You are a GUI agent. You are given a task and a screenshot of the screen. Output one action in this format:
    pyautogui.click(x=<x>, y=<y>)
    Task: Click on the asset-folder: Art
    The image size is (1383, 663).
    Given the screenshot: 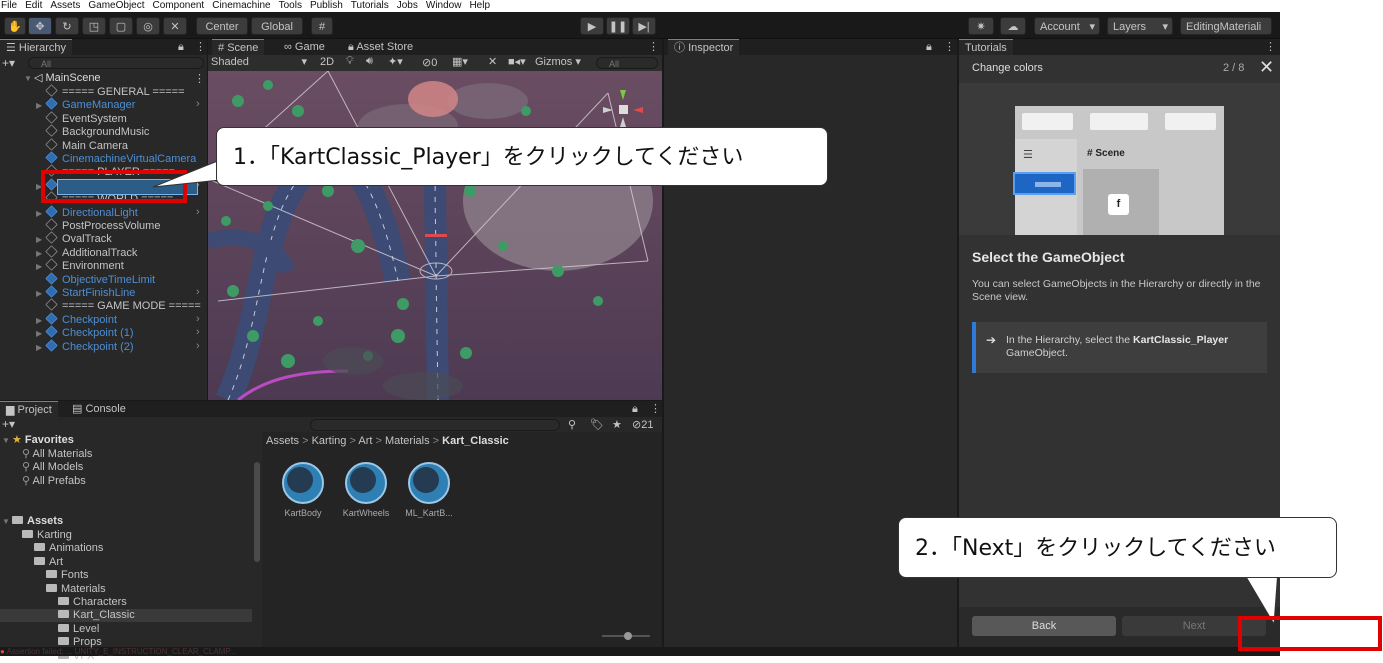 What is the action you would take?
    pyautogui.click(x=48, y=562)
    